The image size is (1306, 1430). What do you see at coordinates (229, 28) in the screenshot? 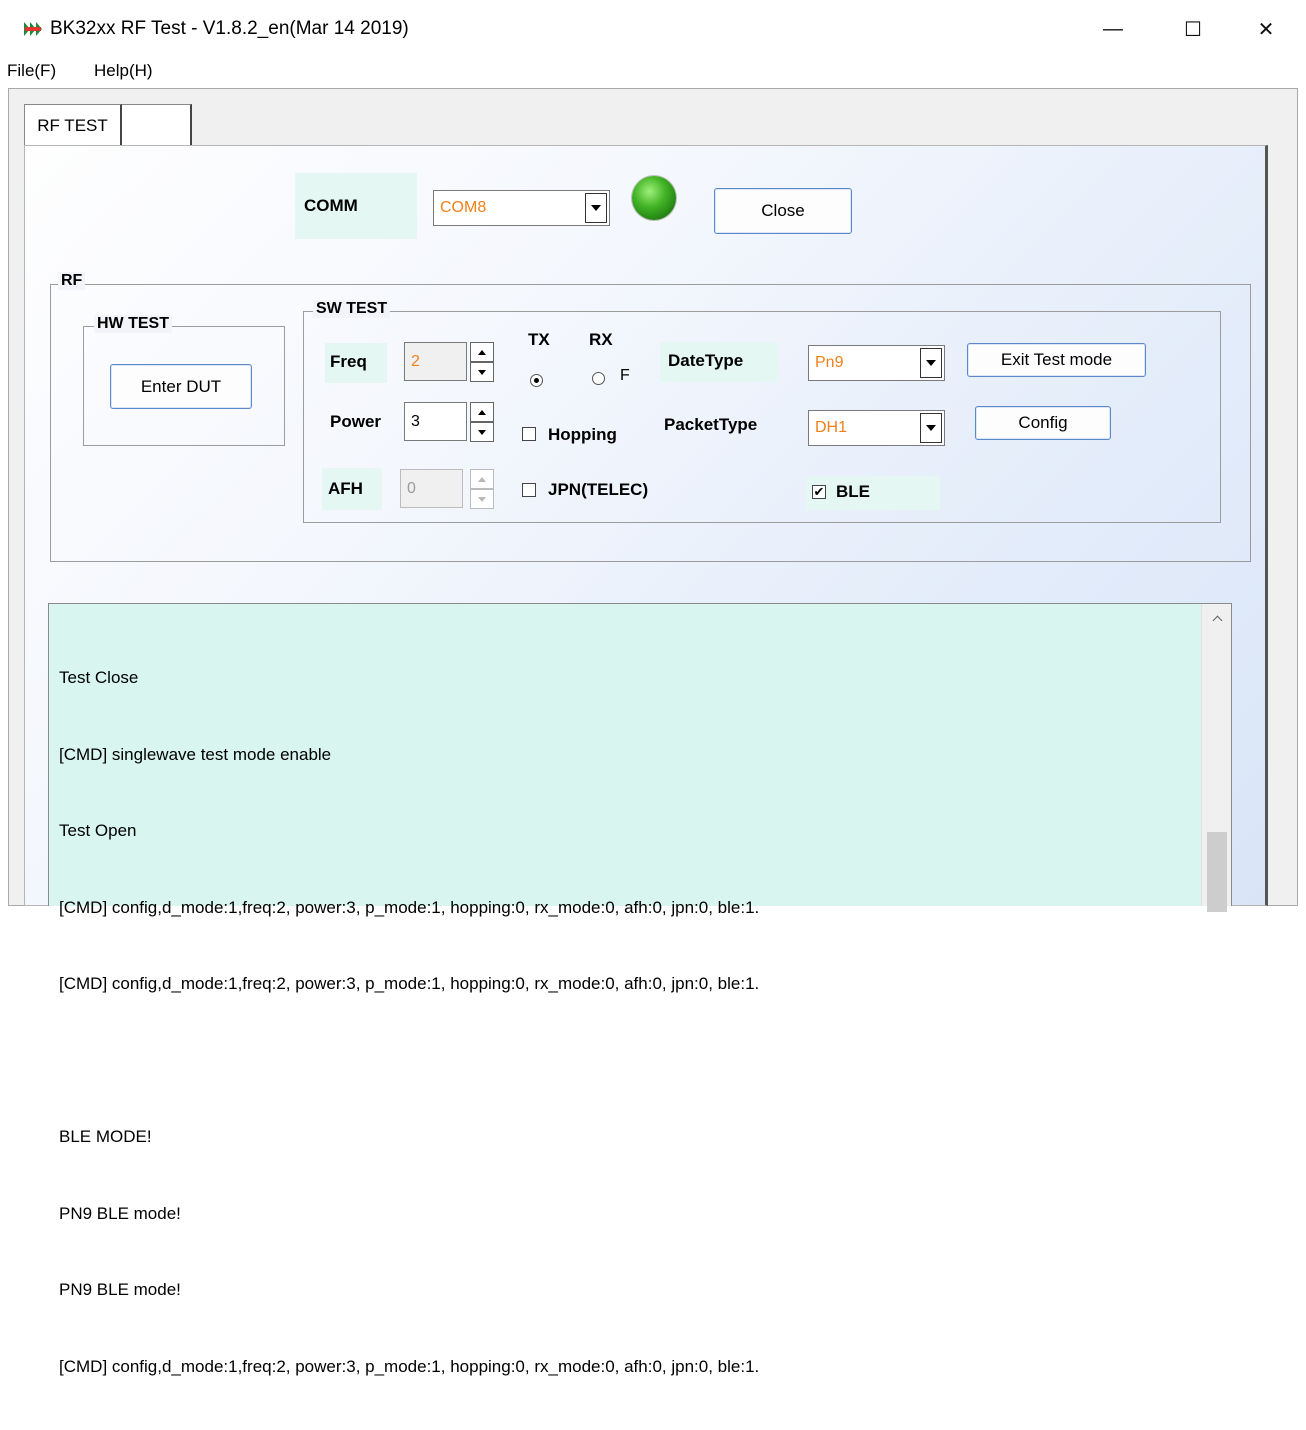
I see `window-title: BK32xx RF Test - V1.8.2_en(Mar 14 2019)` at bounding box center [229, 28].